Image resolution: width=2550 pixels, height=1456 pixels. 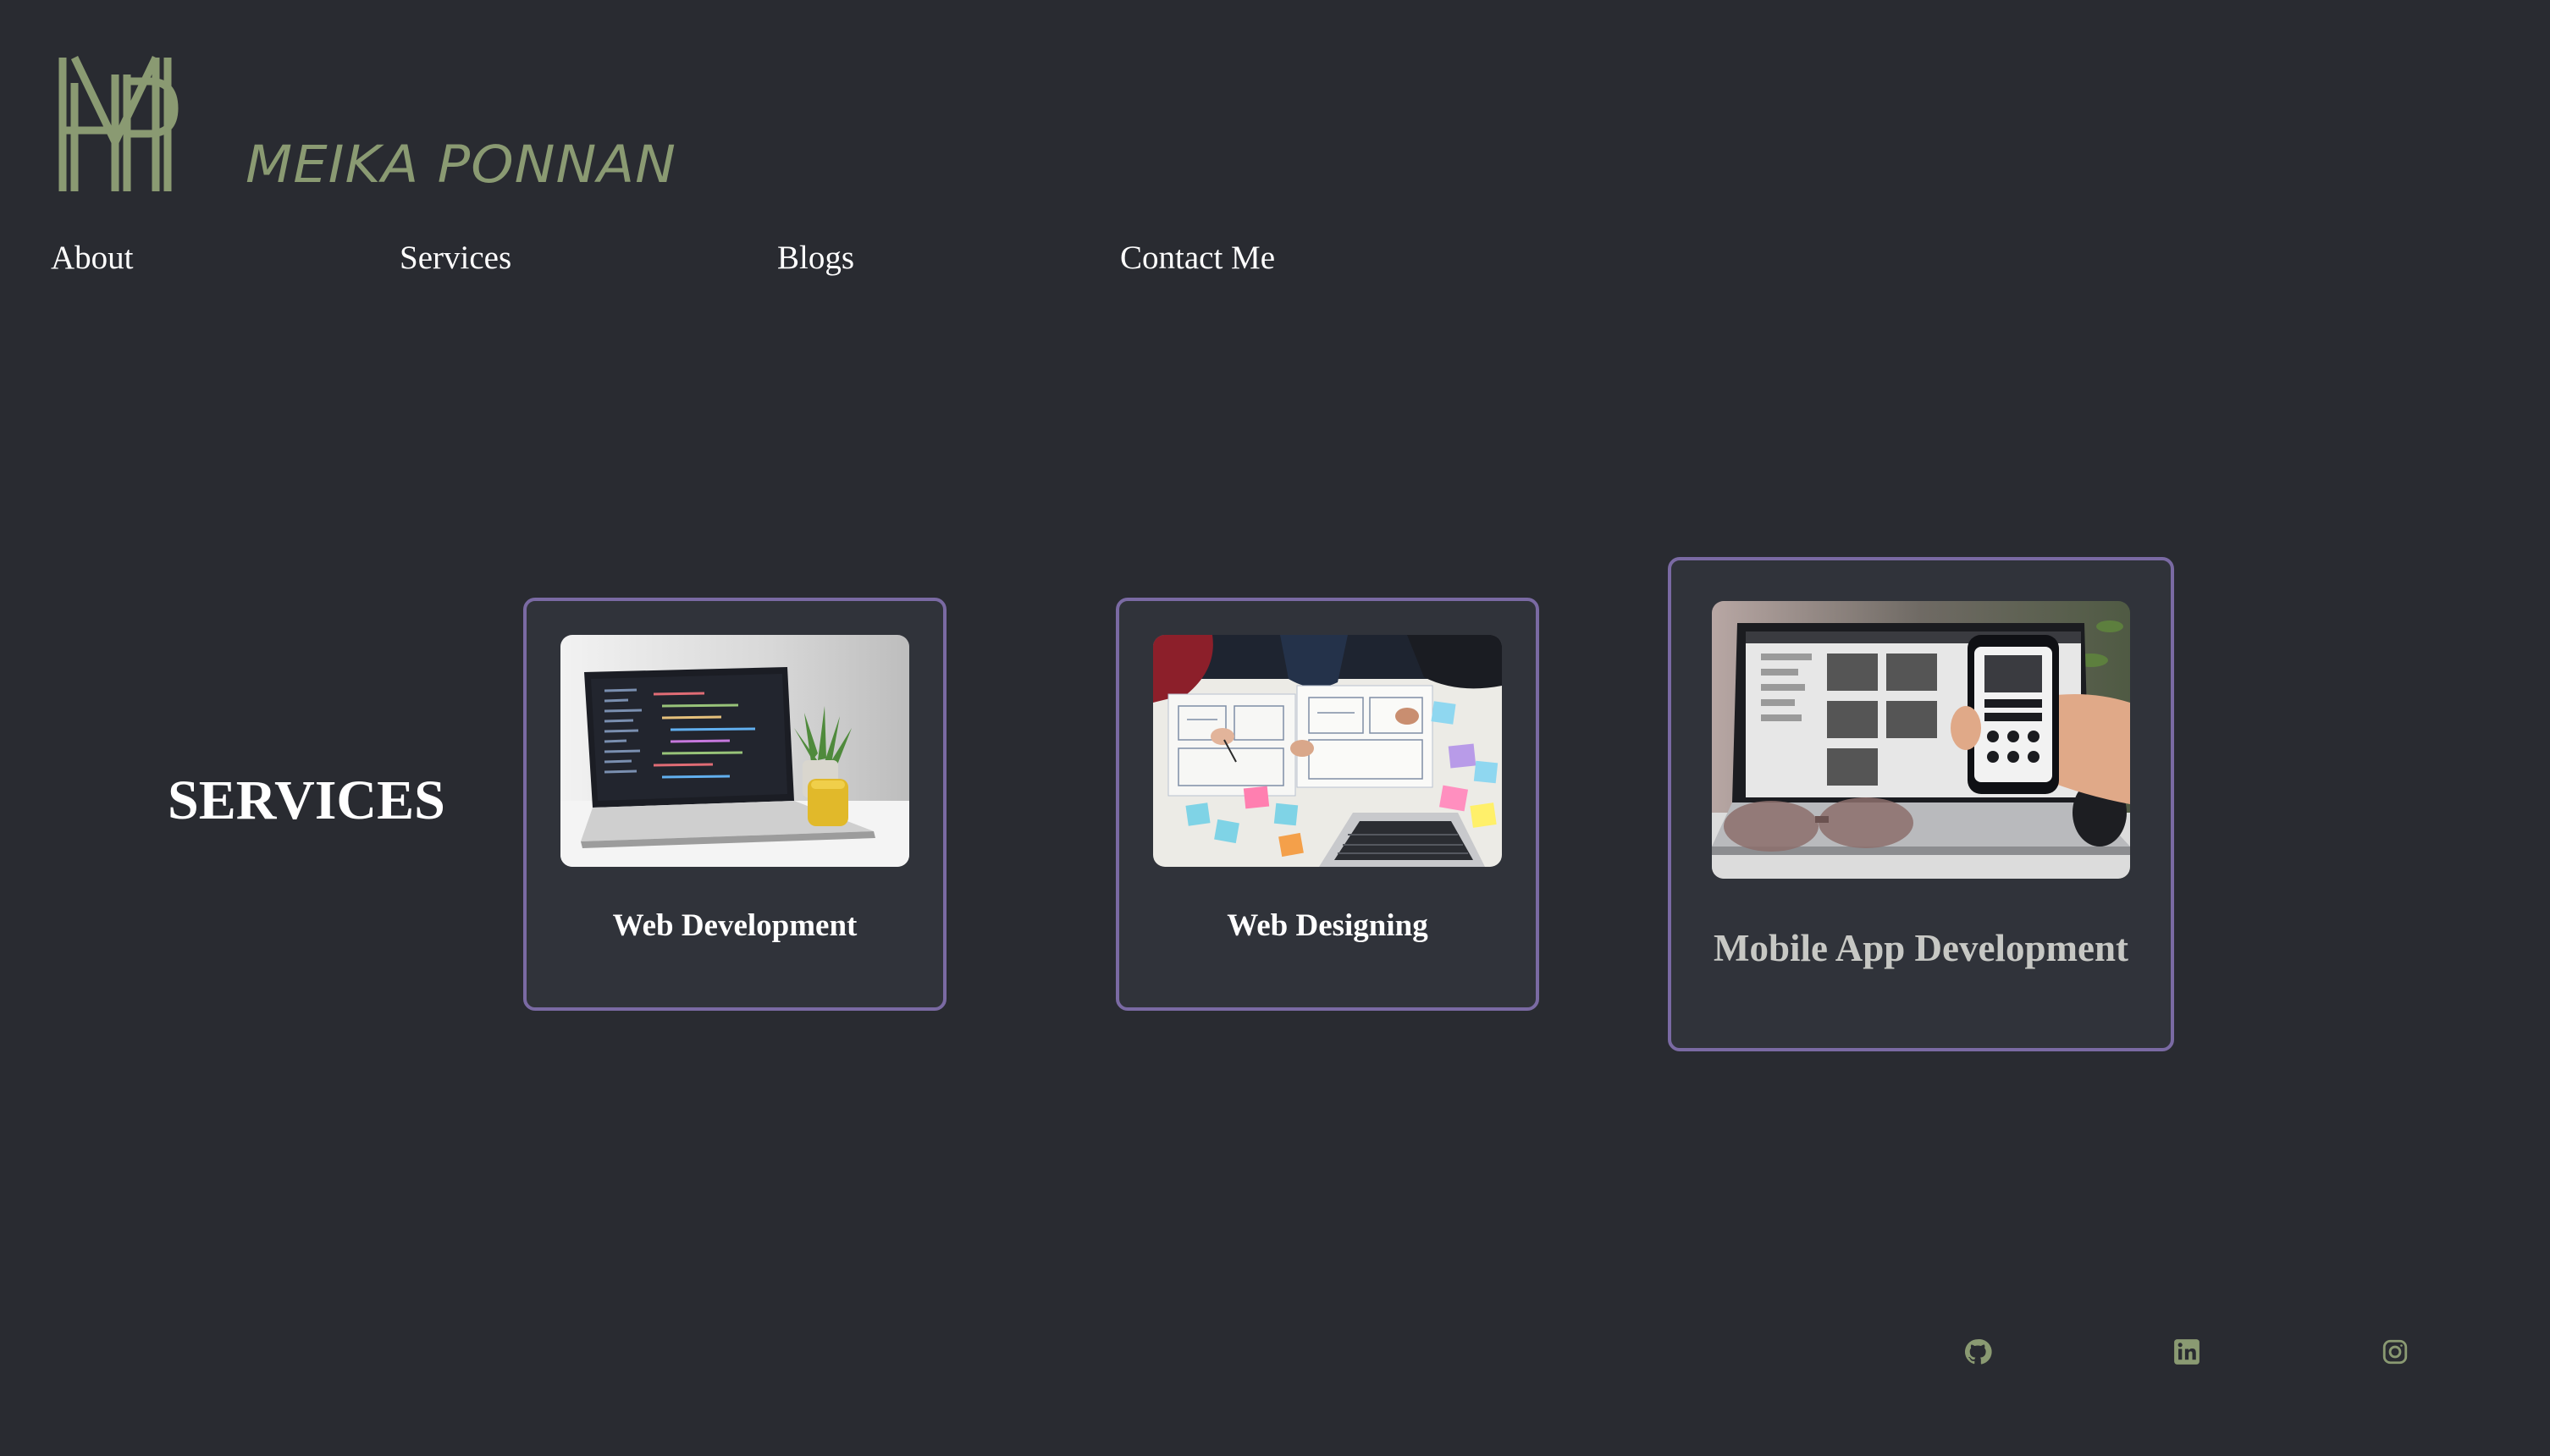 What do you see at coordinates (92, 258) in the screenshot?
I see `nav-item-about: About` at bounding box center [92, 258].